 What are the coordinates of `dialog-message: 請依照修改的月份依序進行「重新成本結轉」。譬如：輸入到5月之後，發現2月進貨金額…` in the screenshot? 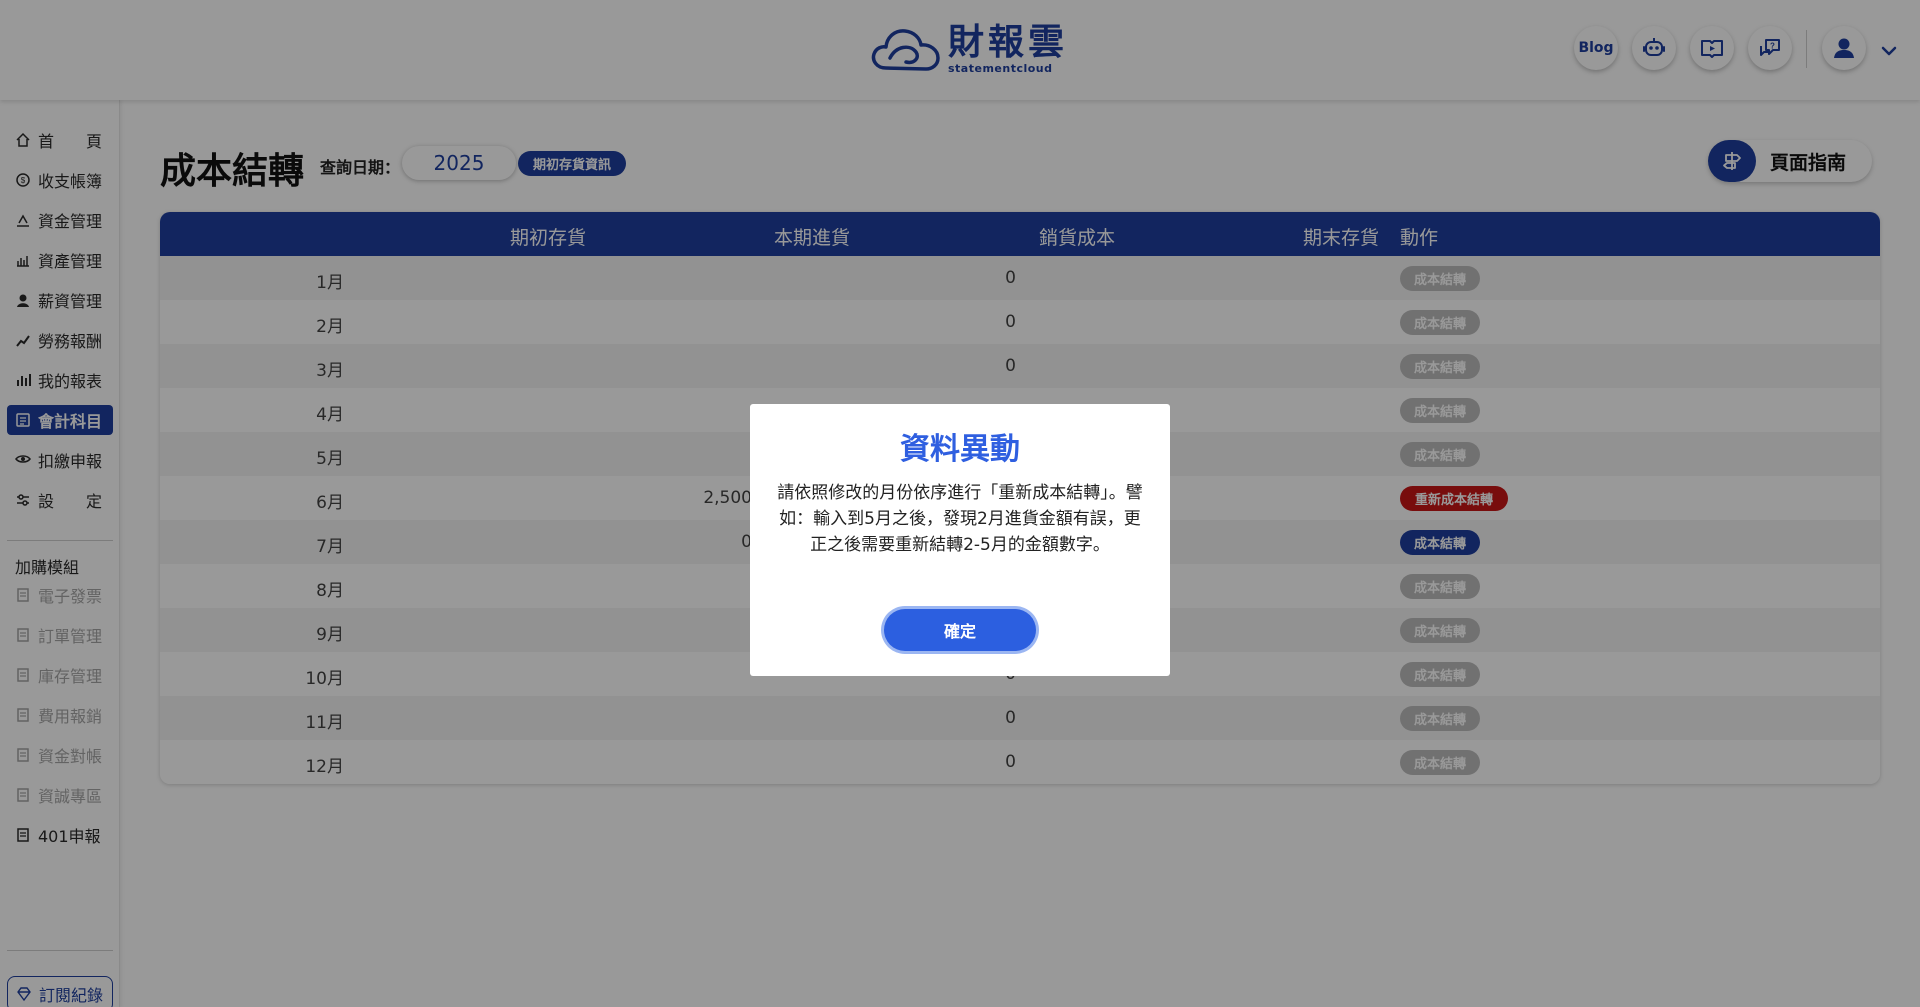 It's located at (960, 519).